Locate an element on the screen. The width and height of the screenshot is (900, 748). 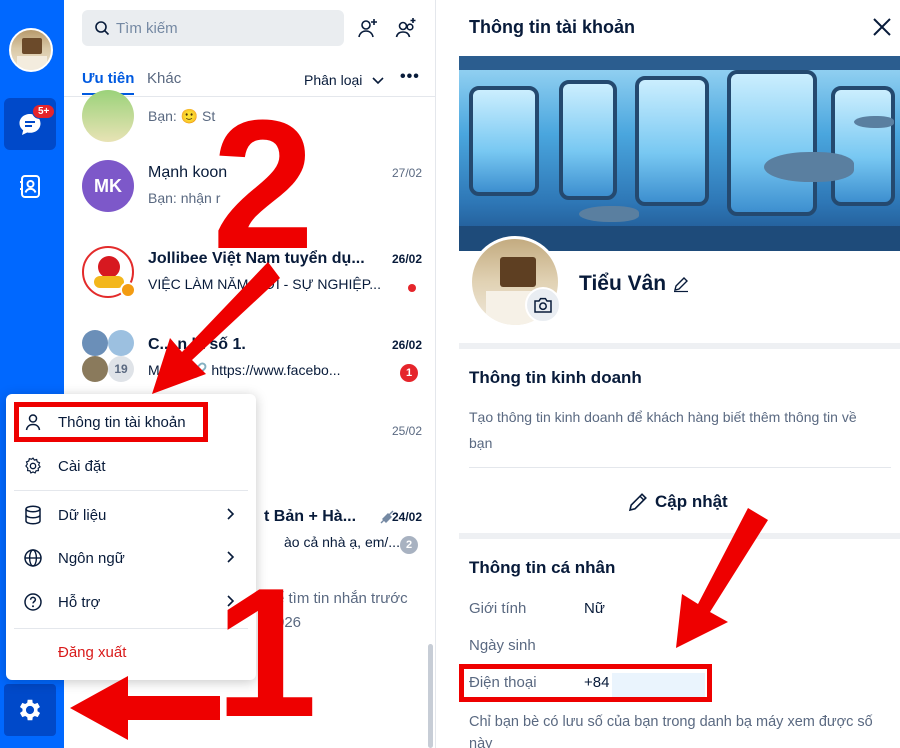
conversation-preview: Bạn: nhận r is located at coordinates (184, 198).